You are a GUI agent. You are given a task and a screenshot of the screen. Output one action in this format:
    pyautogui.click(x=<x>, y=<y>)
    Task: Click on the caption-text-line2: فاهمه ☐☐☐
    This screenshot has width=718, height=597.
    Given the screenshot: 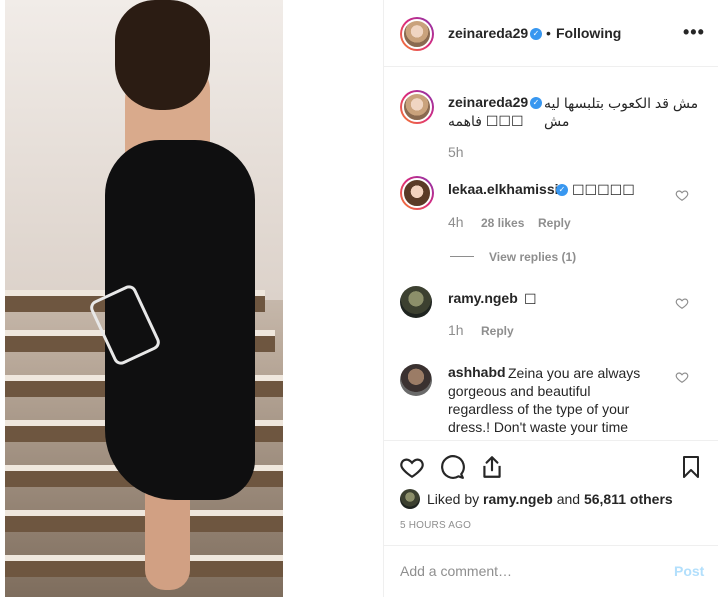 What is the action you would take?
    pyautogui.click(x=486, y=121)
    